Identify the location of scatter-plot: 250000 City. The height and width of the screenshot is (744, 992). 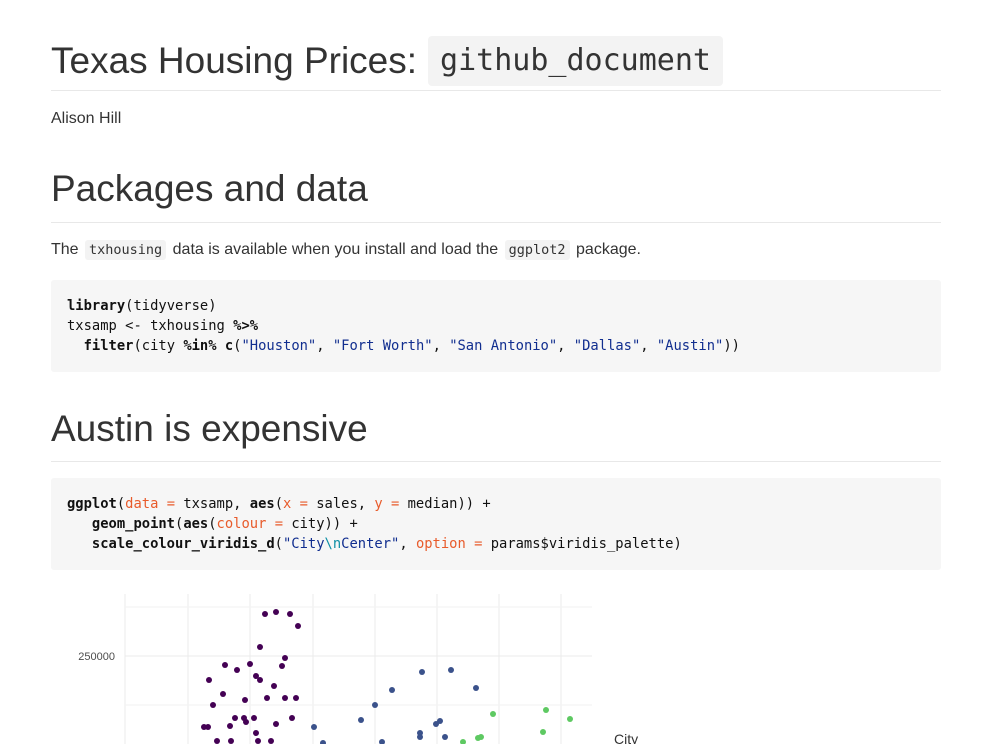
(358, 669).